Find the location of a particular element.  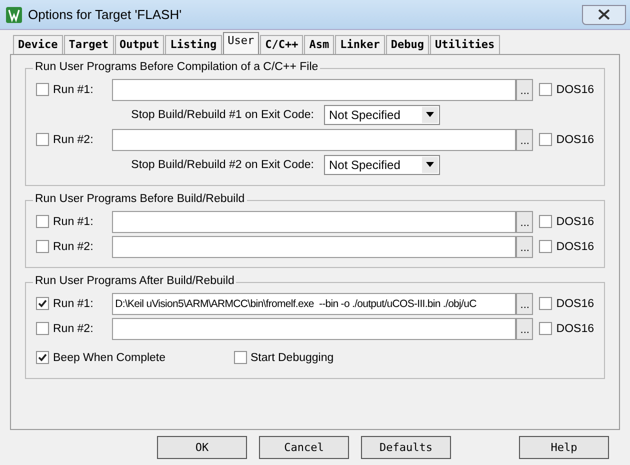

group-title: Run User Programs Before Compilation of a C/C++ File is located at coordinates (176, 67).